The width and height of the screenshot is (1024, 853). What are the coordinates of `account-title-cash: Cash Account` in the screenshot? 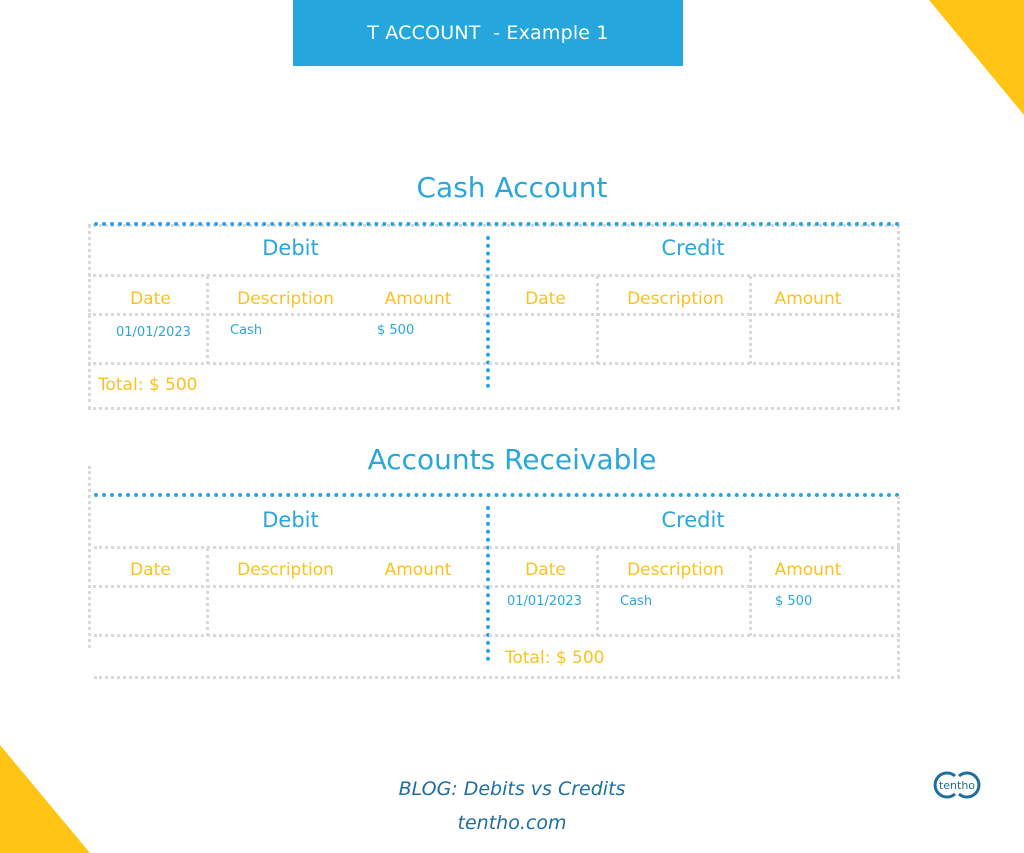 It's located at (512, 187).